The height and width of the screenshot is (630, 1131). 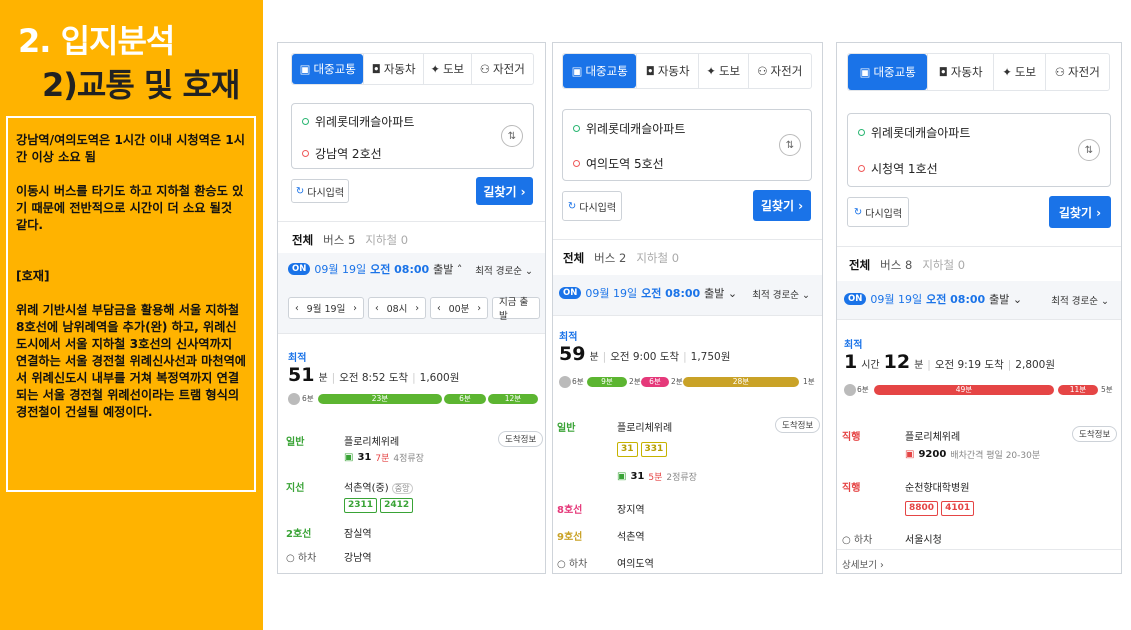 I want to click on mode-tabs: ▣ 대중교통 ◘ 자동차 ✦ 도보 ⚇ 자전거, so click(x=687, y=71).